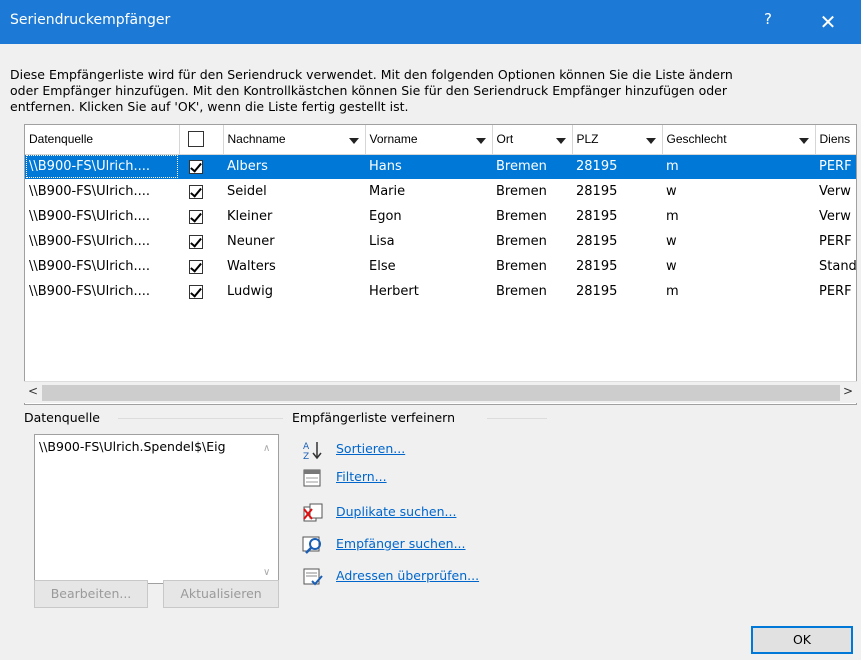  I want to click on table-cell: Walters, so click(251, 266).